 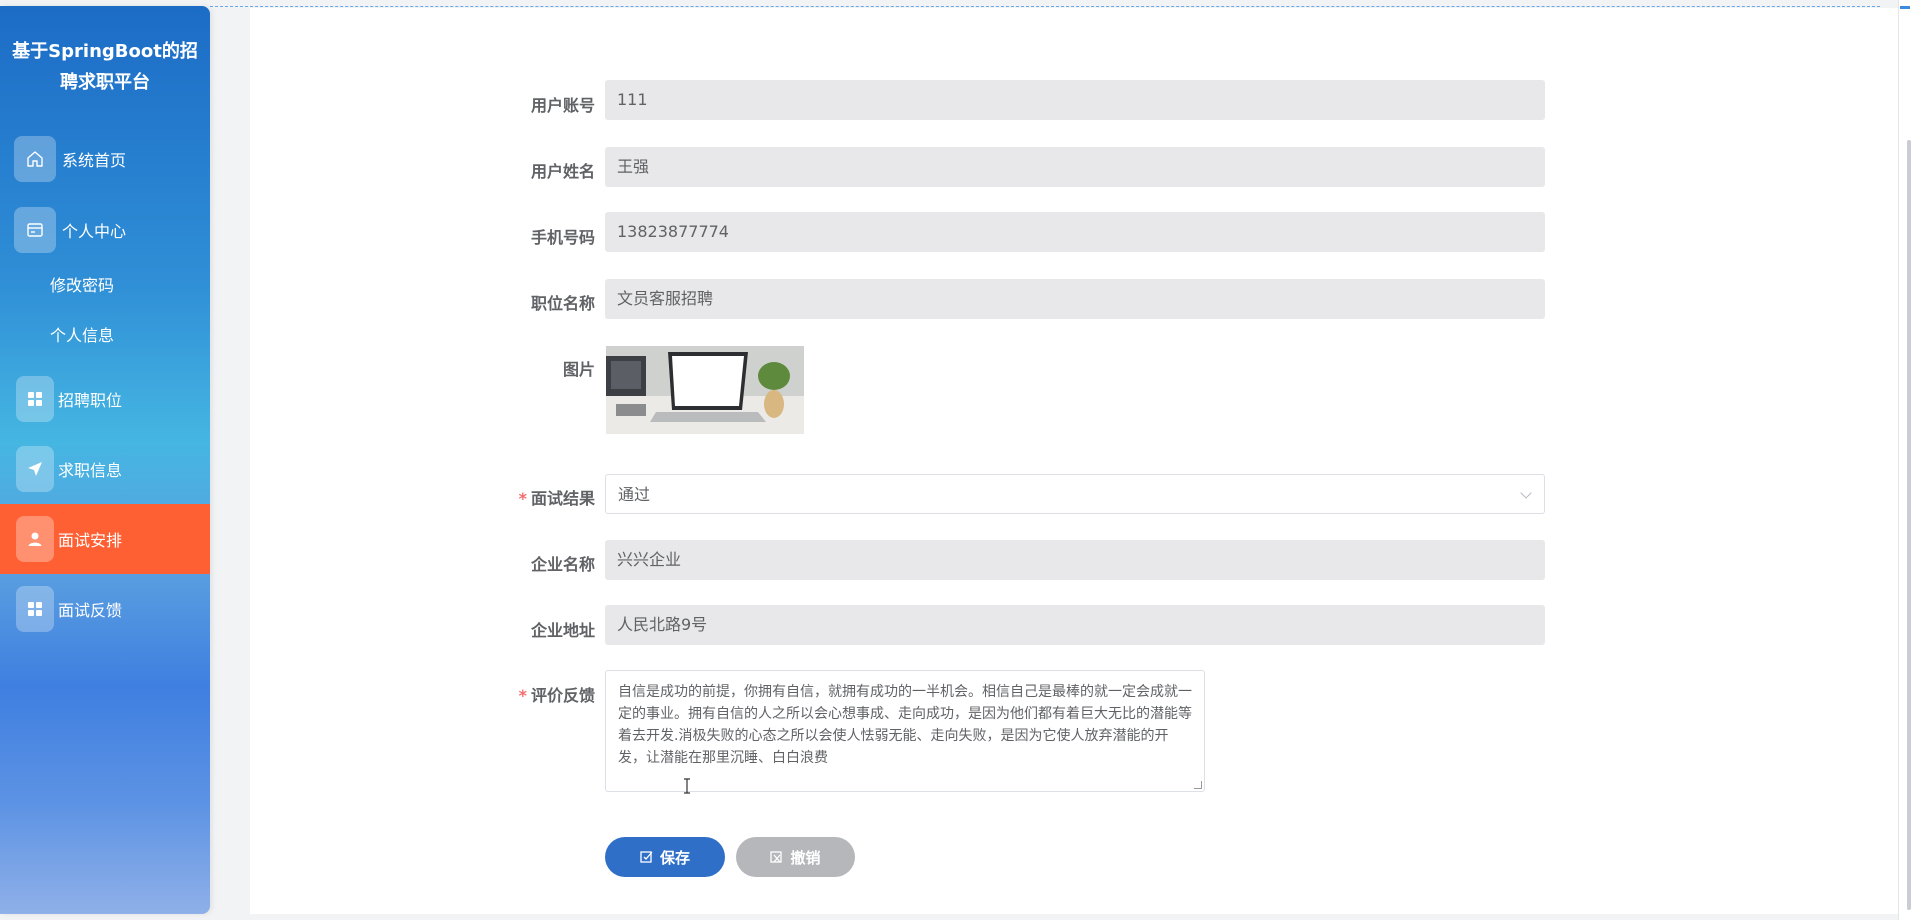 I want to click on position-field: 文员客服招聘, so click(x=1075, y=299).